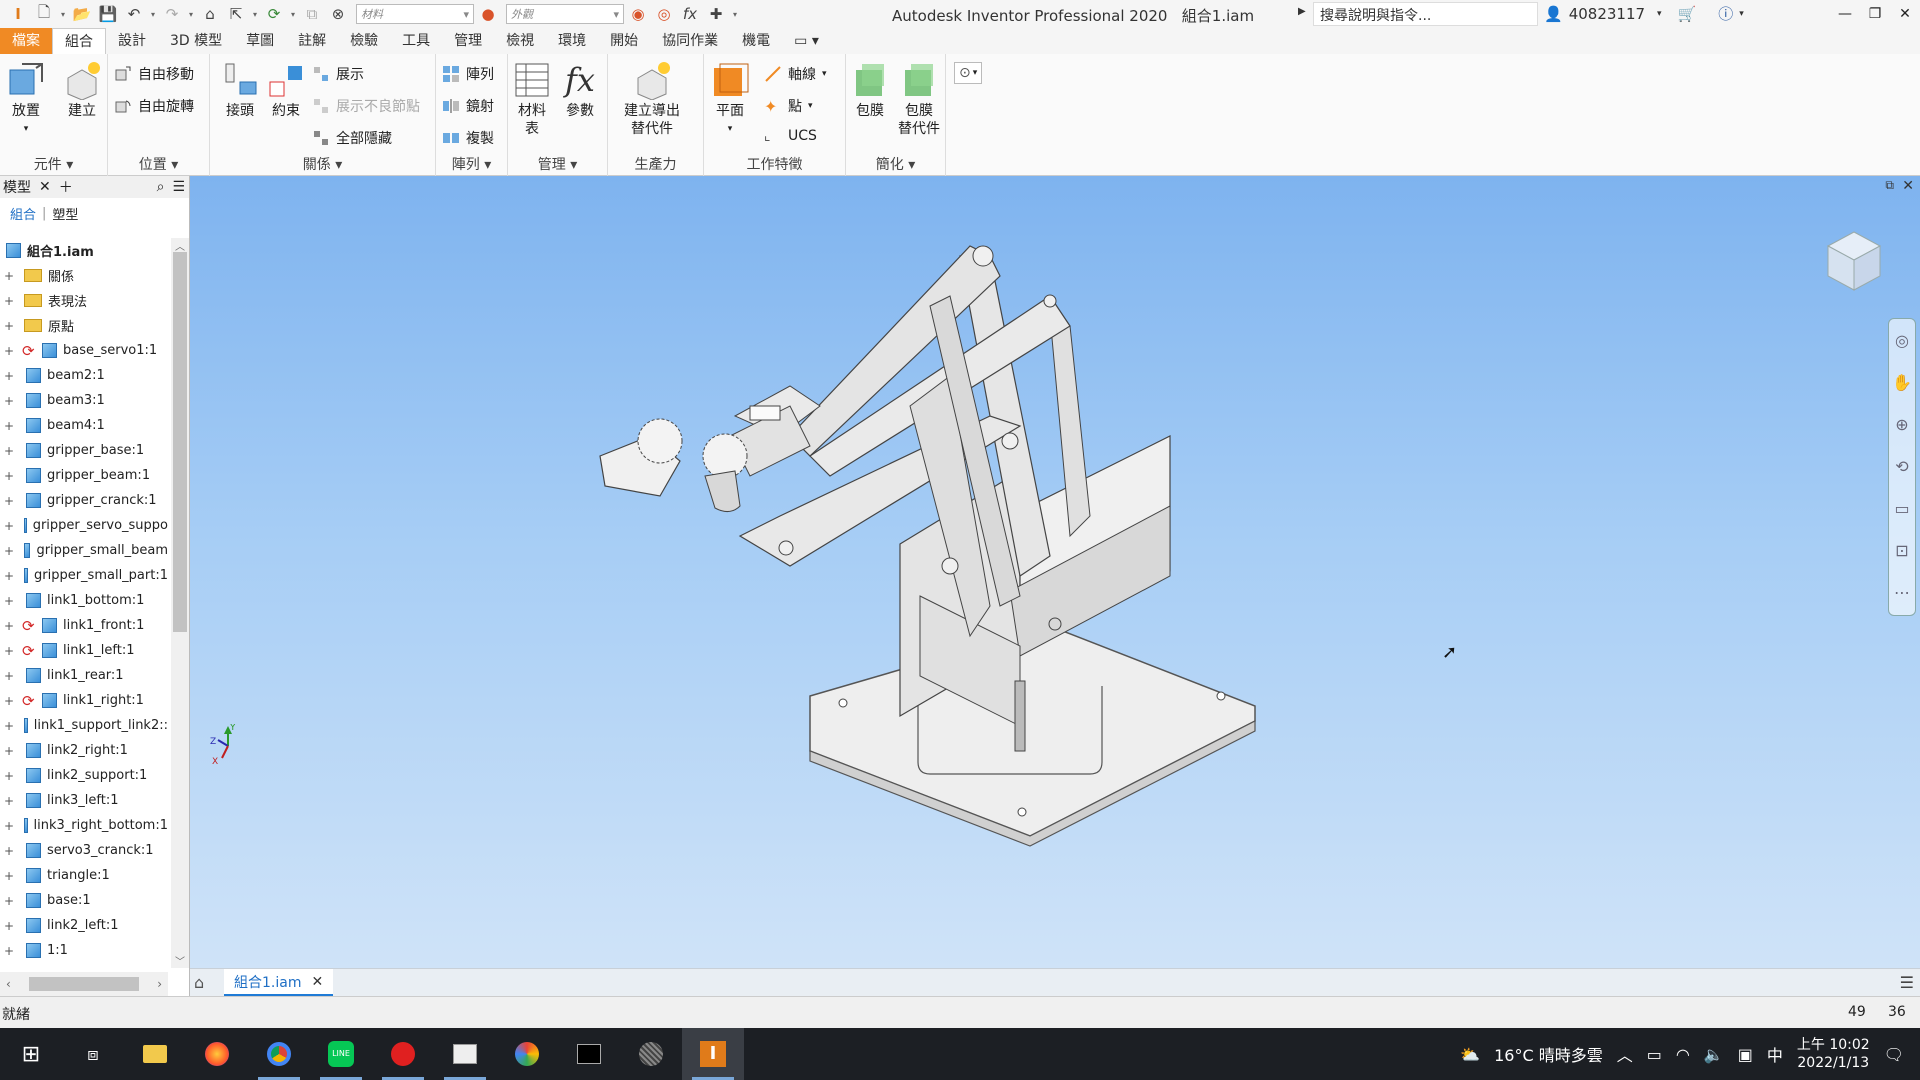 The height and width of the screenshot is (1080, 1920). What do you see at coordinates (93, 1054) in the screenshot?
I see `task-view-icon: ⧈` at bounding box center [93, 1054].